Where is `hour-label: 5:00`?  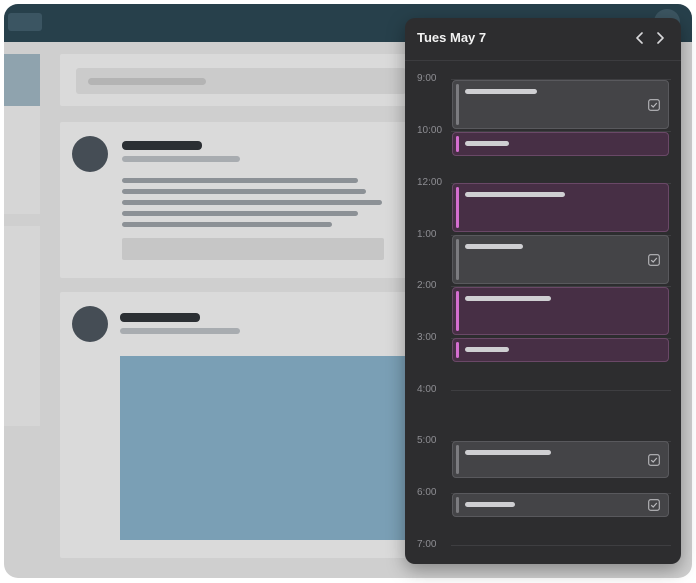
hour-label: 5:00 is located at coordinates (427, 440).